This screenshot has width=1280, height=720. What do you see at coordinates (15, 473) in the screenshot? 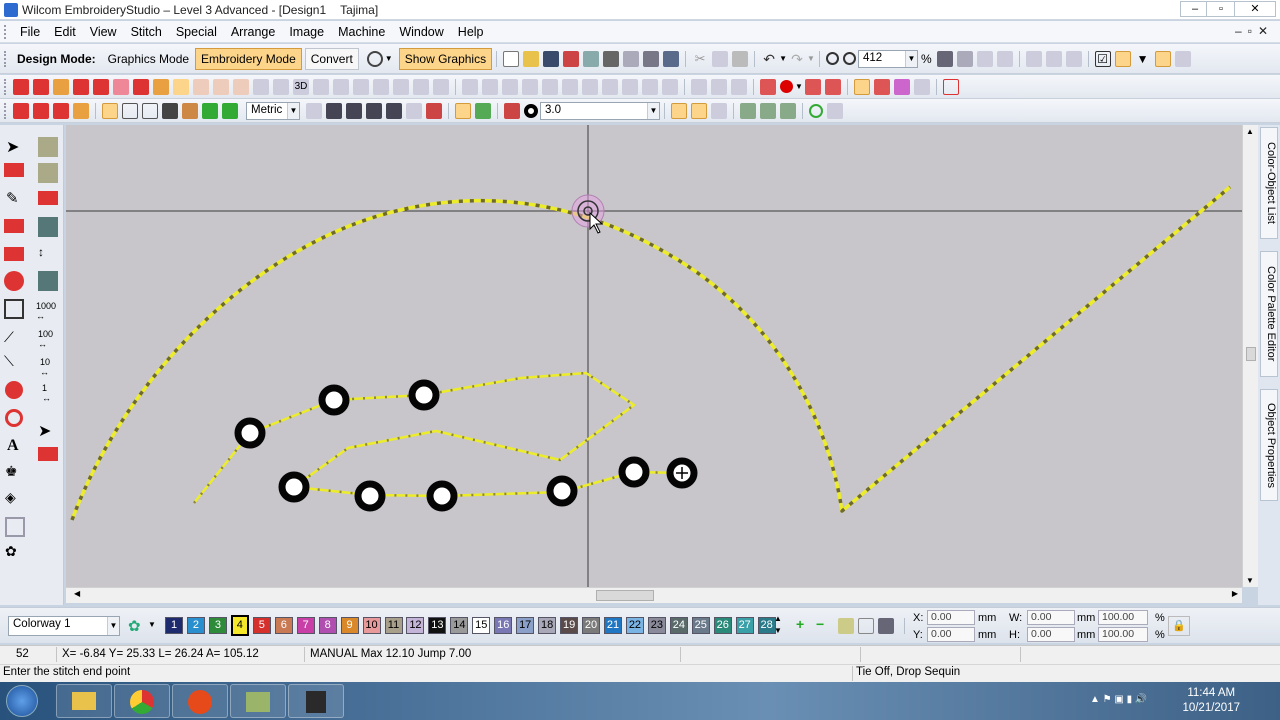
I see `monogram-icon: ♚` at bounding box center [15, 473].